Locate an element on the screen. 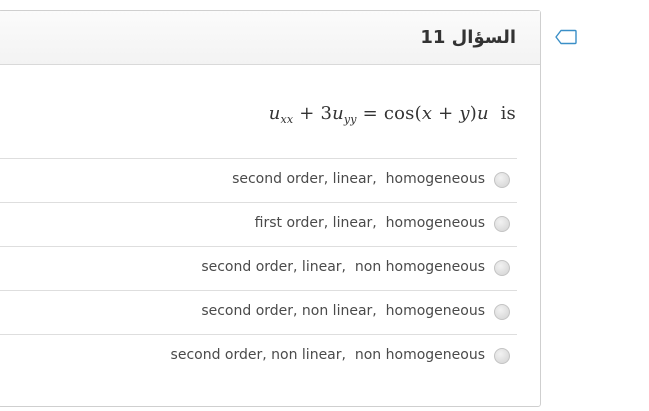 Image resolution: width=649 pixels, height=411 pixels. question-text: uxx + 3uyy = cos(x + y)u is is located at coordinates (392, 114).